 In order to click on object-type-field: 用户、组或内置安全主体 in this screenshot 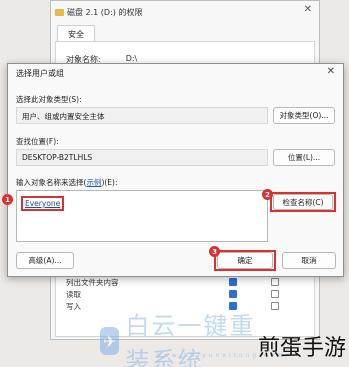, I will do `click(142, 115)`.